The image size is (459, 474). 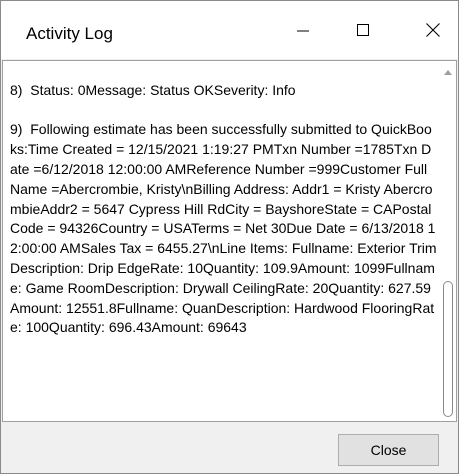 I want to click on maximize-icon, so click(x=363, y=30).